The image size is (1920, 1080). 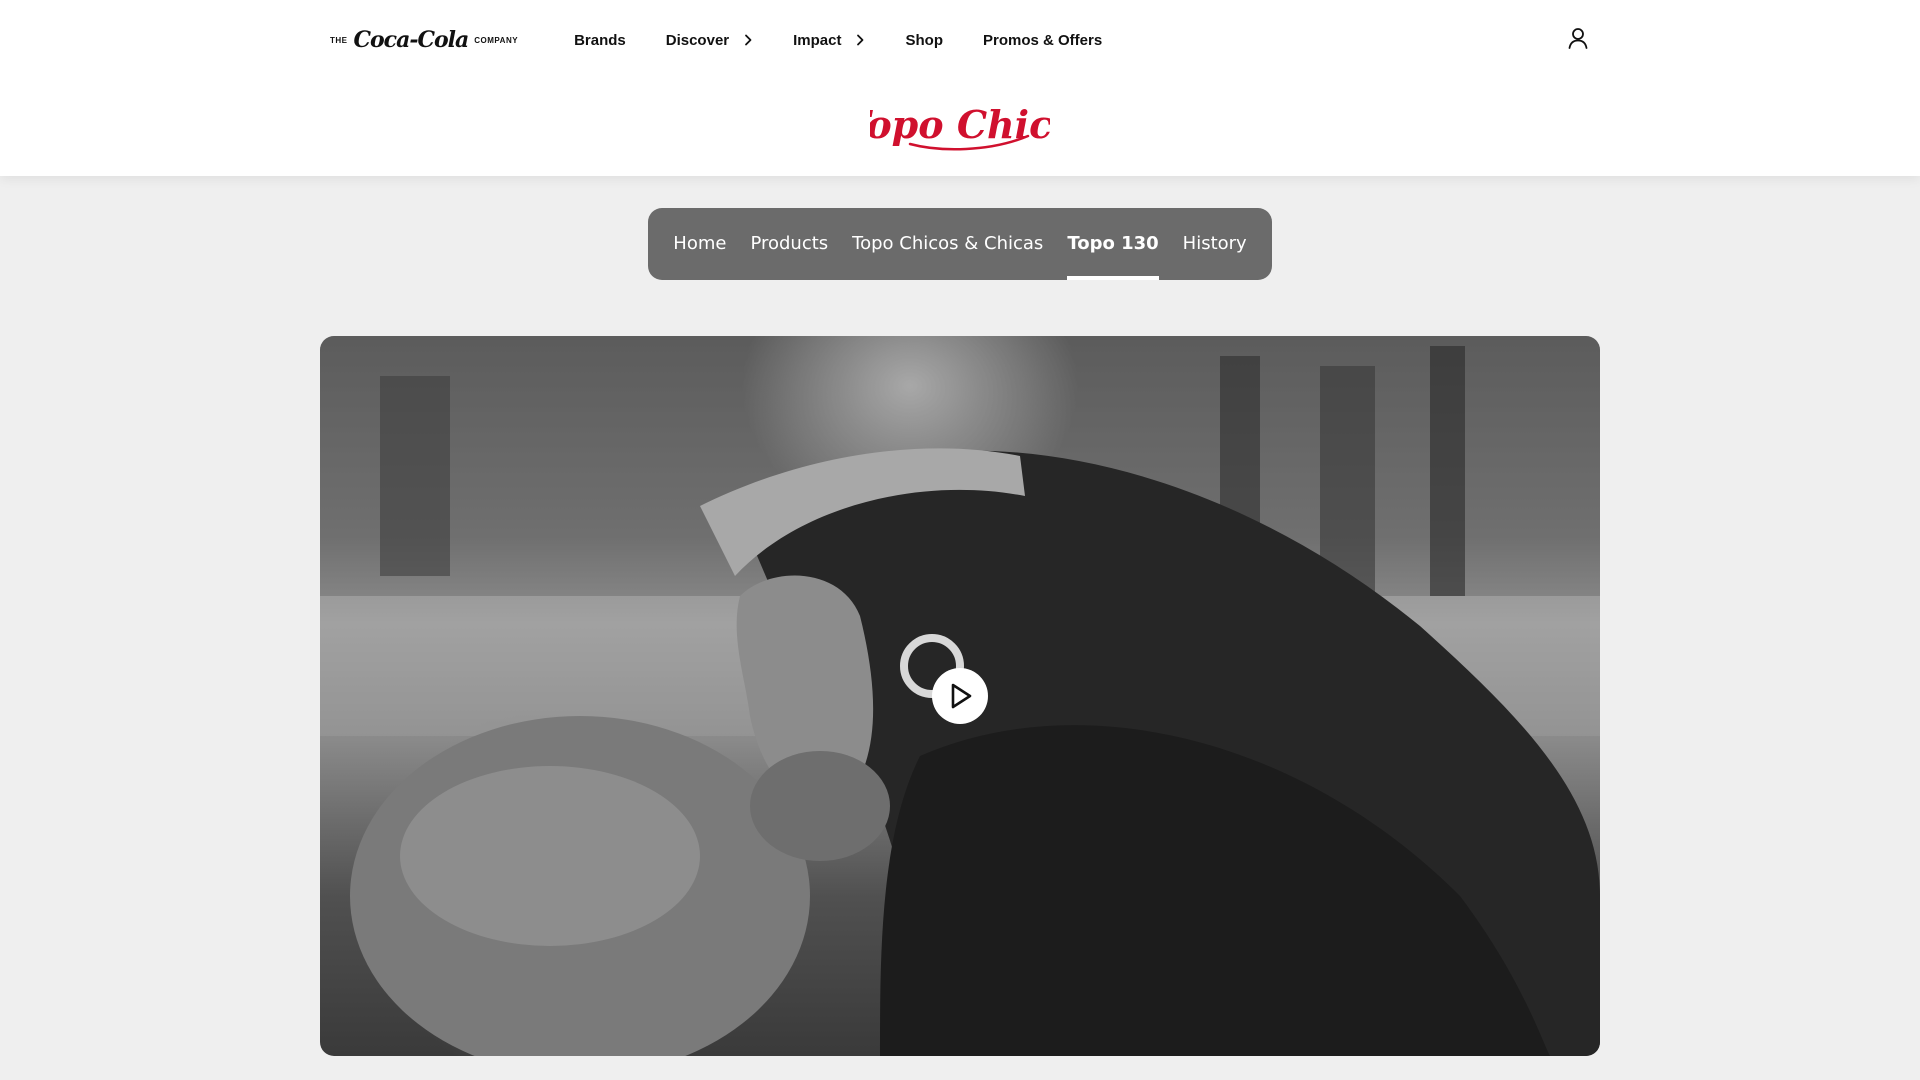 I want to click on nav-label: Impact, so click(x=817, y=40).